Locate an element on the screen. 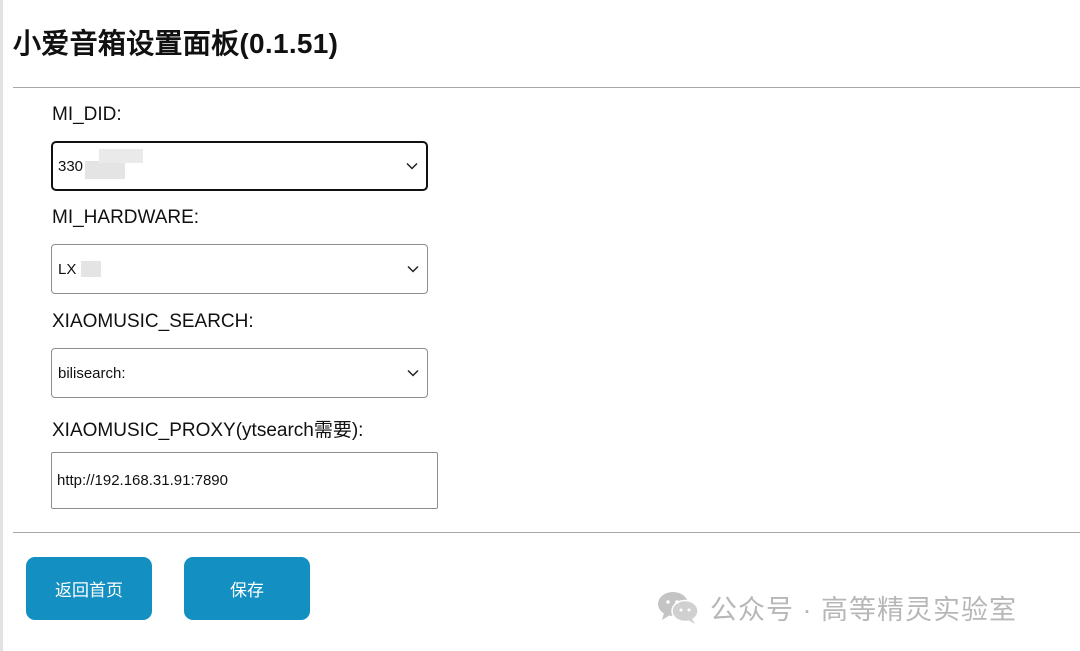 The width and height of the screenshot is (1080, 651). wechat-icon is located at coordinates (678, 607).